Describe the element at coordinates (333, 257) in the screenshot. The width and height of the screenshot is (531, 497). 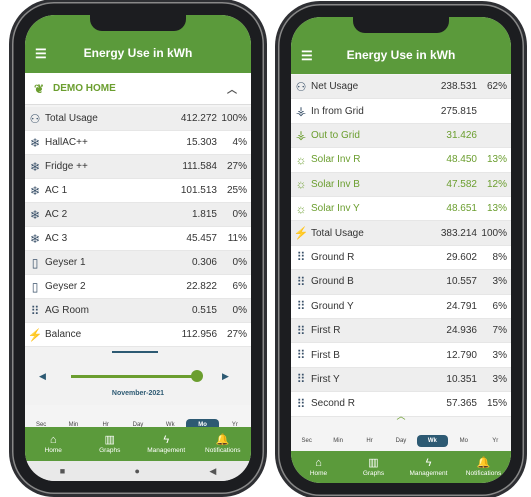
I see `row-label: Ground R` at that location.